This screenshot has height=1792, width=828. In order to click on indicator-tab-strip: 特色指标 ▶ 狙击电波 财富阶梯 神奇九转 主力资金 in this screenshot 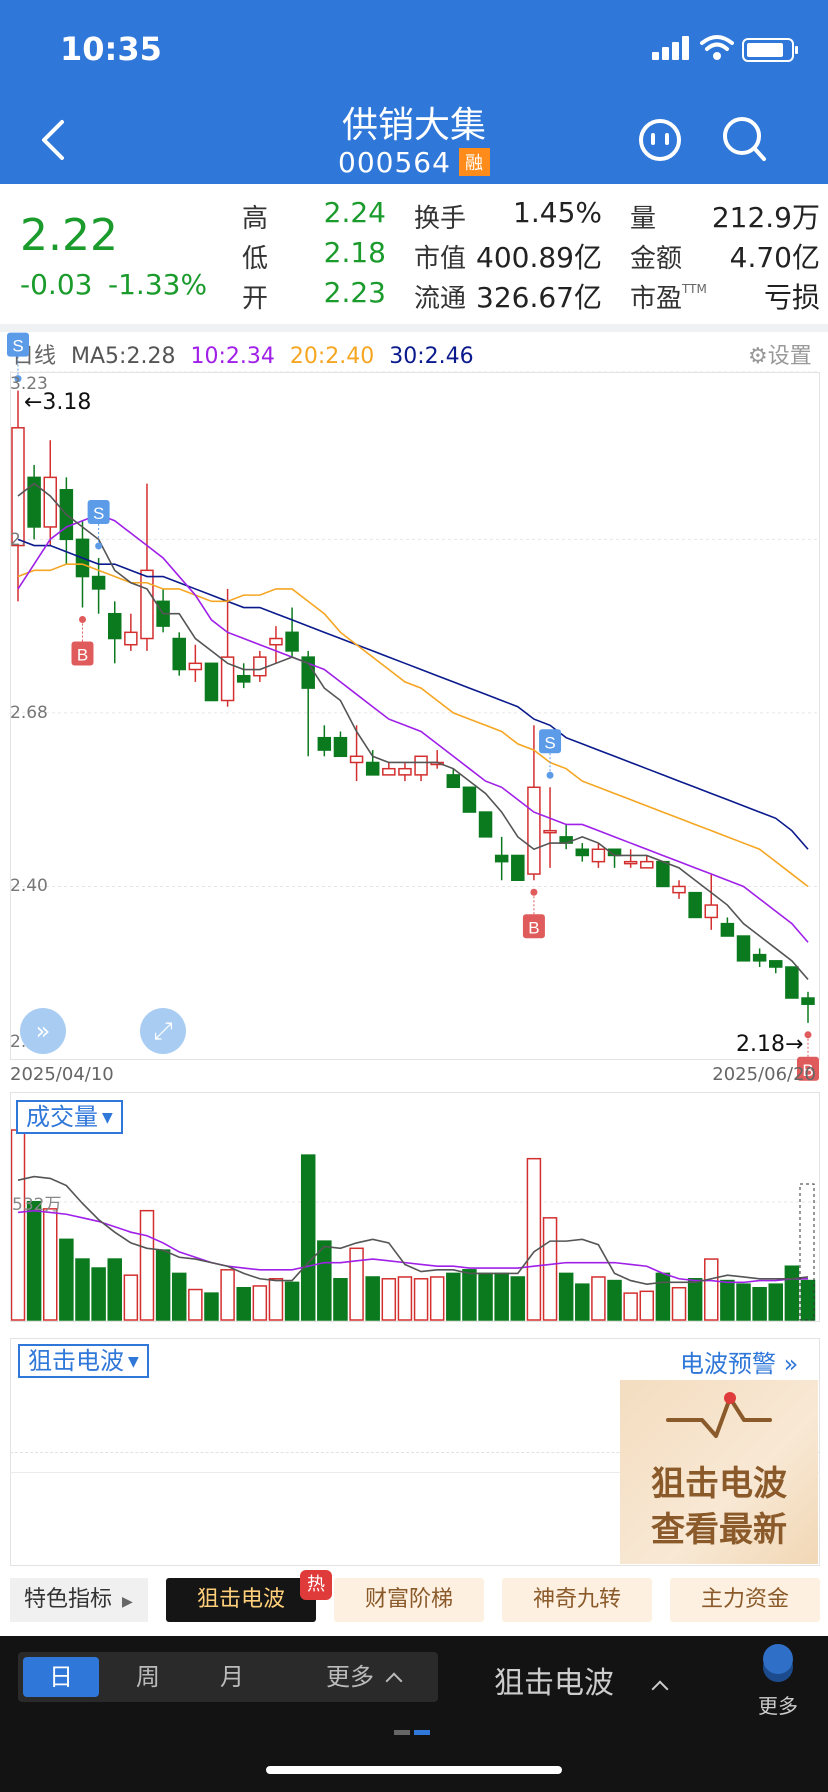, I will do `click(414, 1600)`.